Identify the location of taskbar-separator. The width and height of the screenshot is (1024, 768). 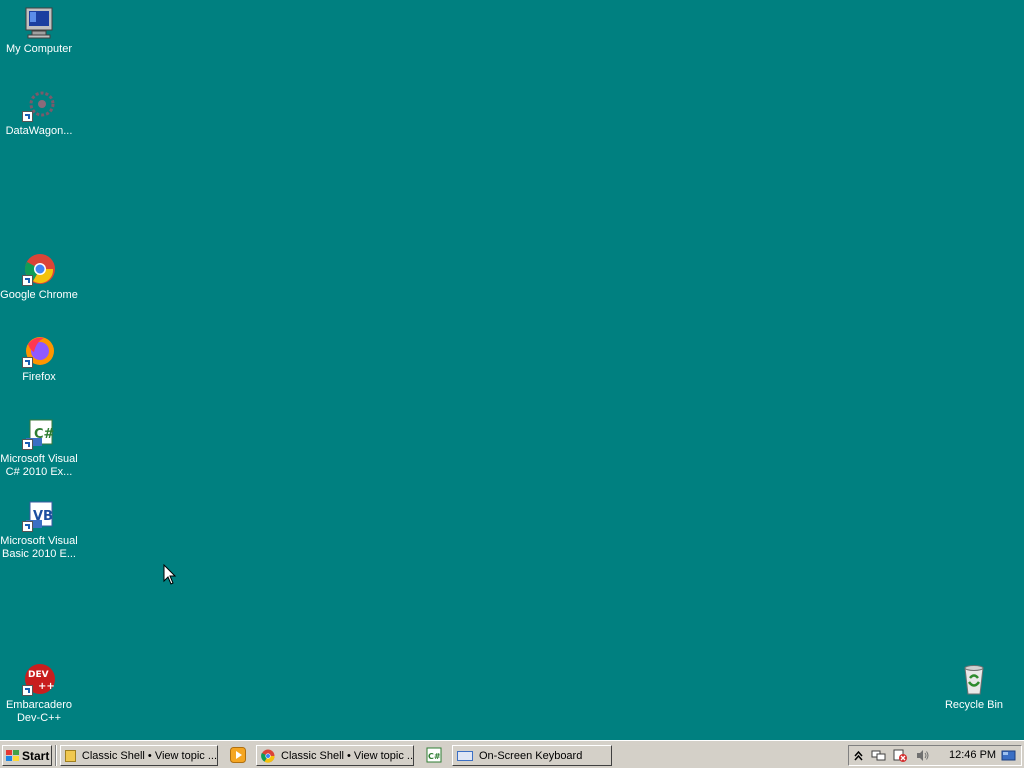
(56, 755).